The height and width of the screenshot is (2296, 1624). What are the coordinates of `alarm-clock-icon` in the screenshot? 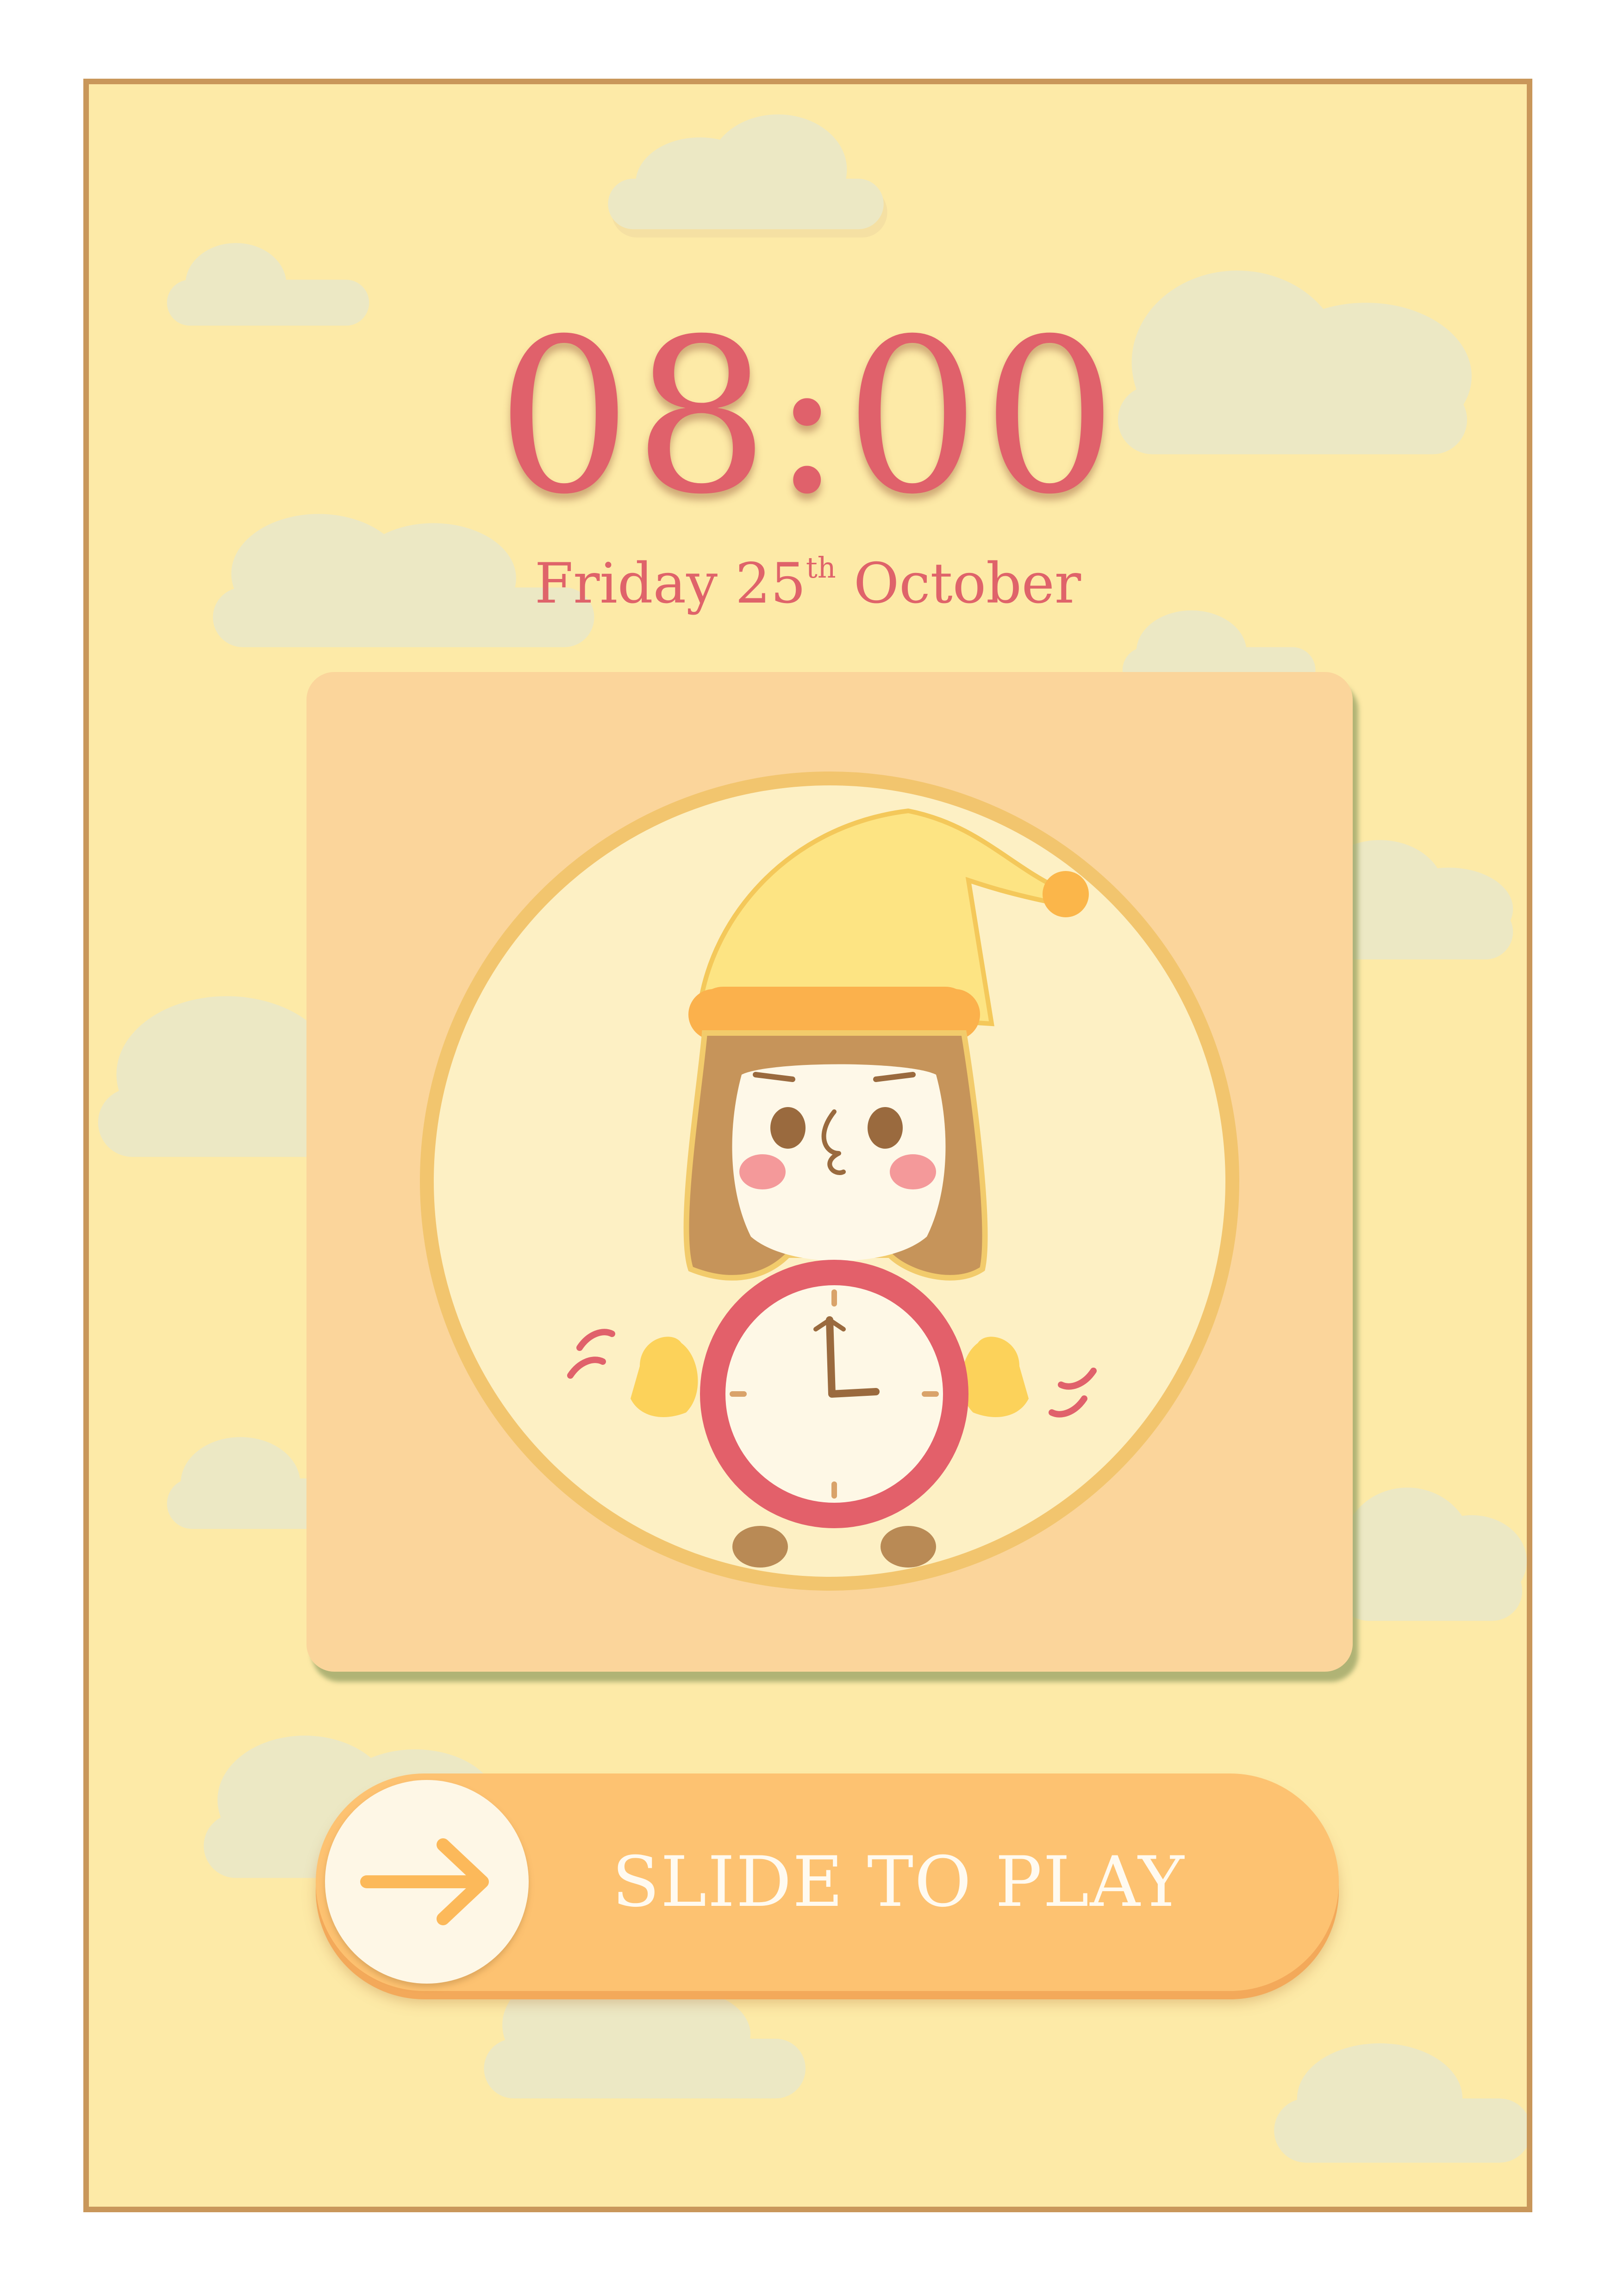 It's located at (834, 1394).